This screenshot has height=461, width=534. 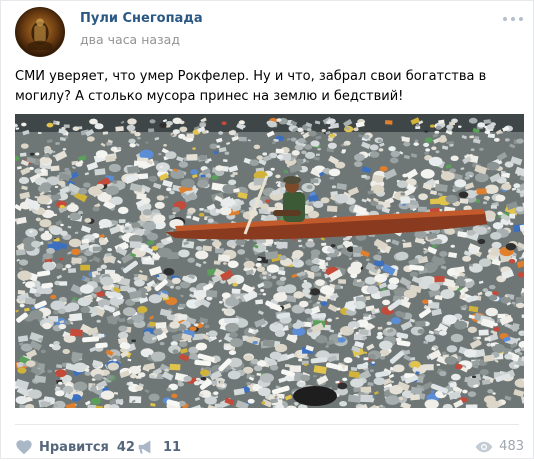 I want to click on share-count: 11, so click(x=172, y=447).